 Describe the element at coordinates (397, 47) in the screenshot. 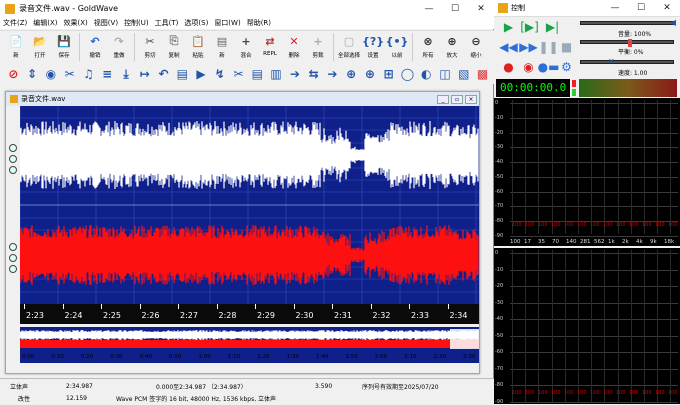

I see `toolbar-button: {•} 以前` at that location.